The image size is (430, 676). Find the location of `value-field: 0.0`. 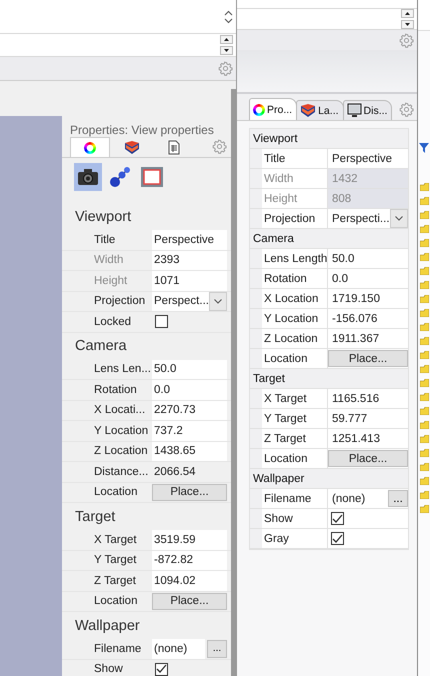

value-field: 0.0 is located at coordinates (189, 390).